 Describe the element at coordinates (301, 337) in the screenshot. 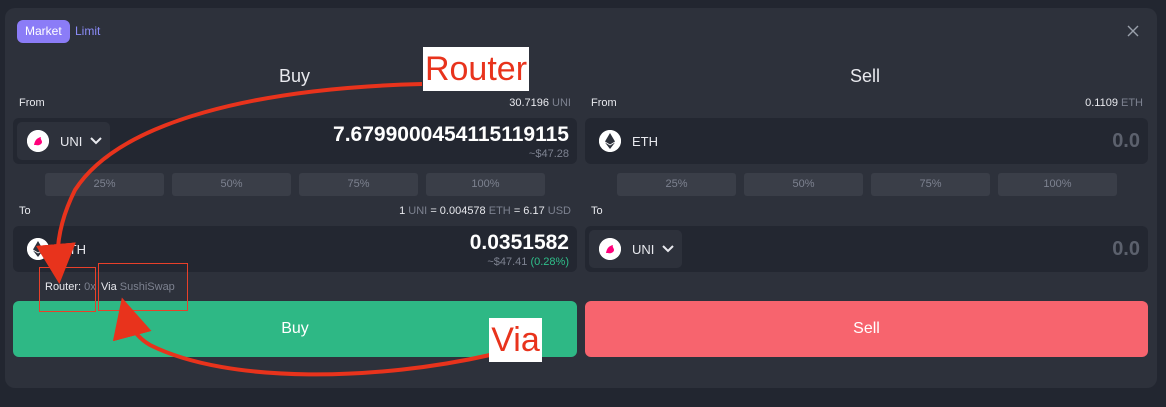

I see `via-arrow` at that location.